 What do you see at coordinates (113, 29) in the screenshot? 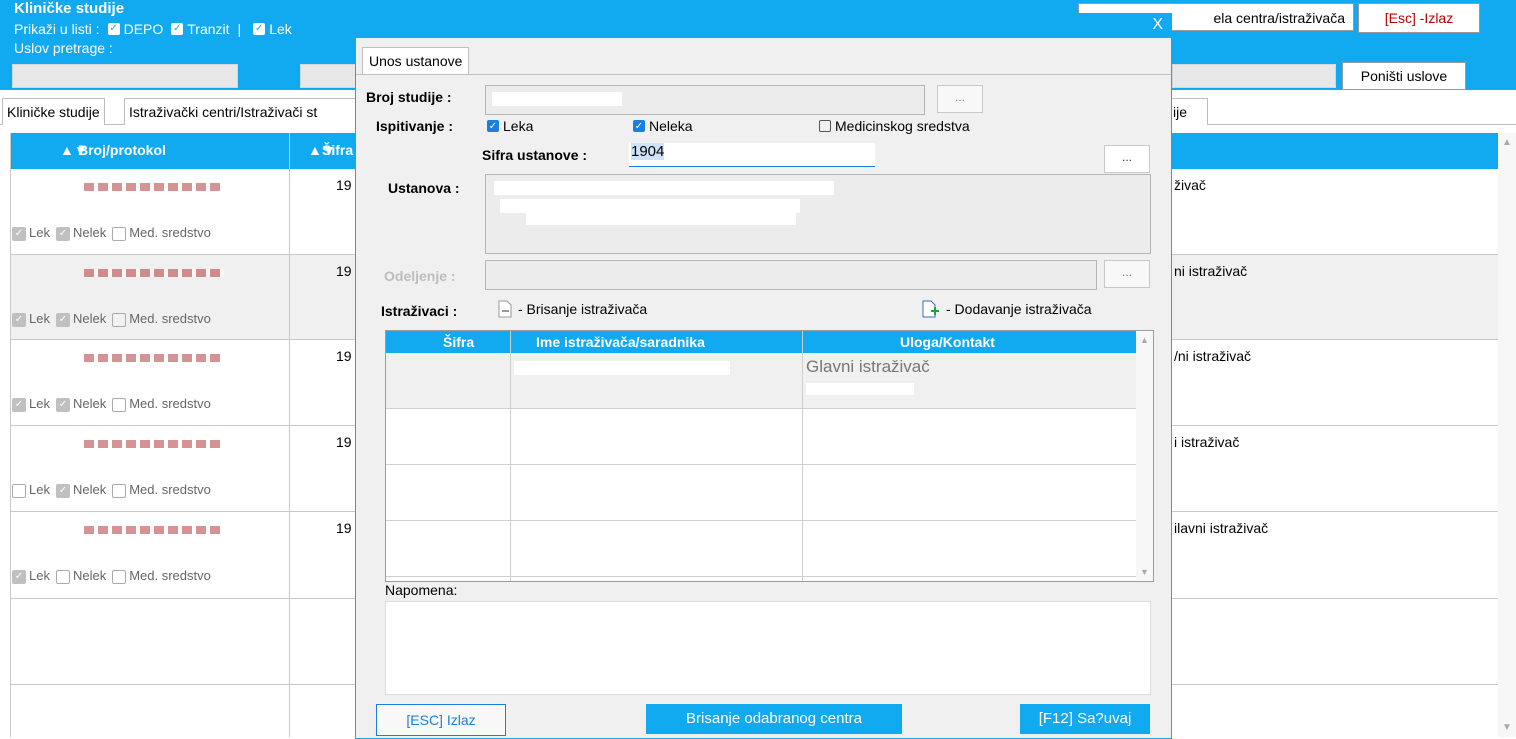
I see `filter-depo-checkbox: ✓` at bounding box center [113, 29].